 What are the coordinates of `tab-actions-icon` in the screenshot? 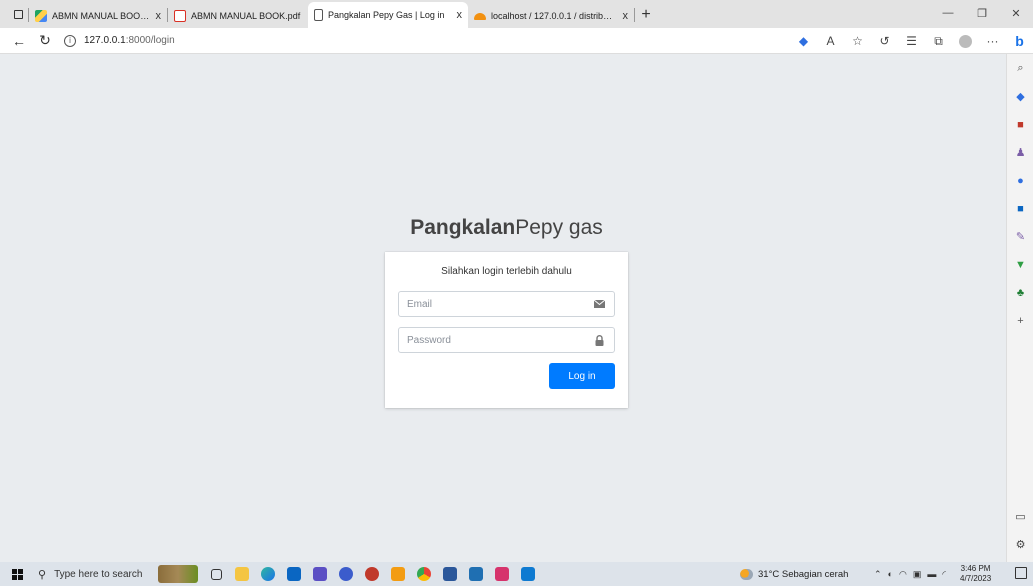 It's located at (18, 14).